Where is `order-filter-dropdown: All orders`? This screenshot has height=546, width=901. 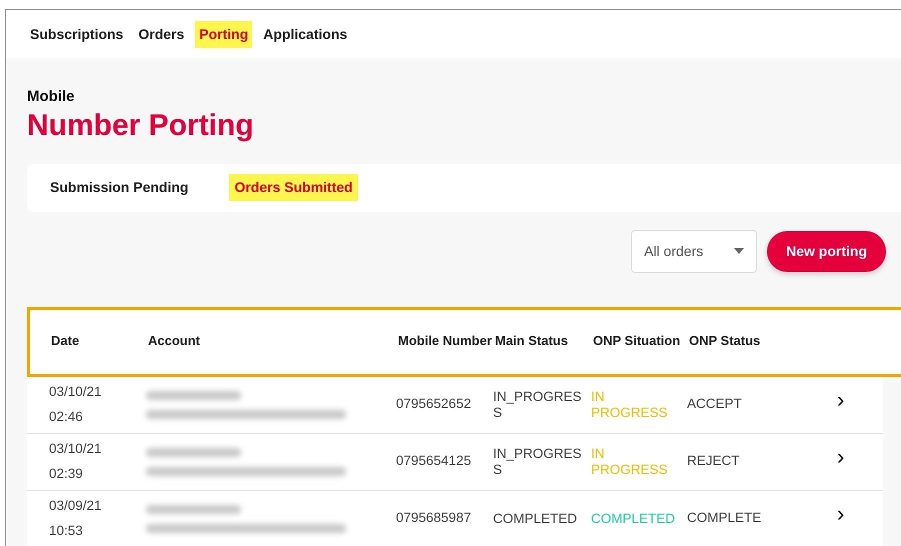 order-filter-dropdown: All orders is located at coordinates (694, 251).